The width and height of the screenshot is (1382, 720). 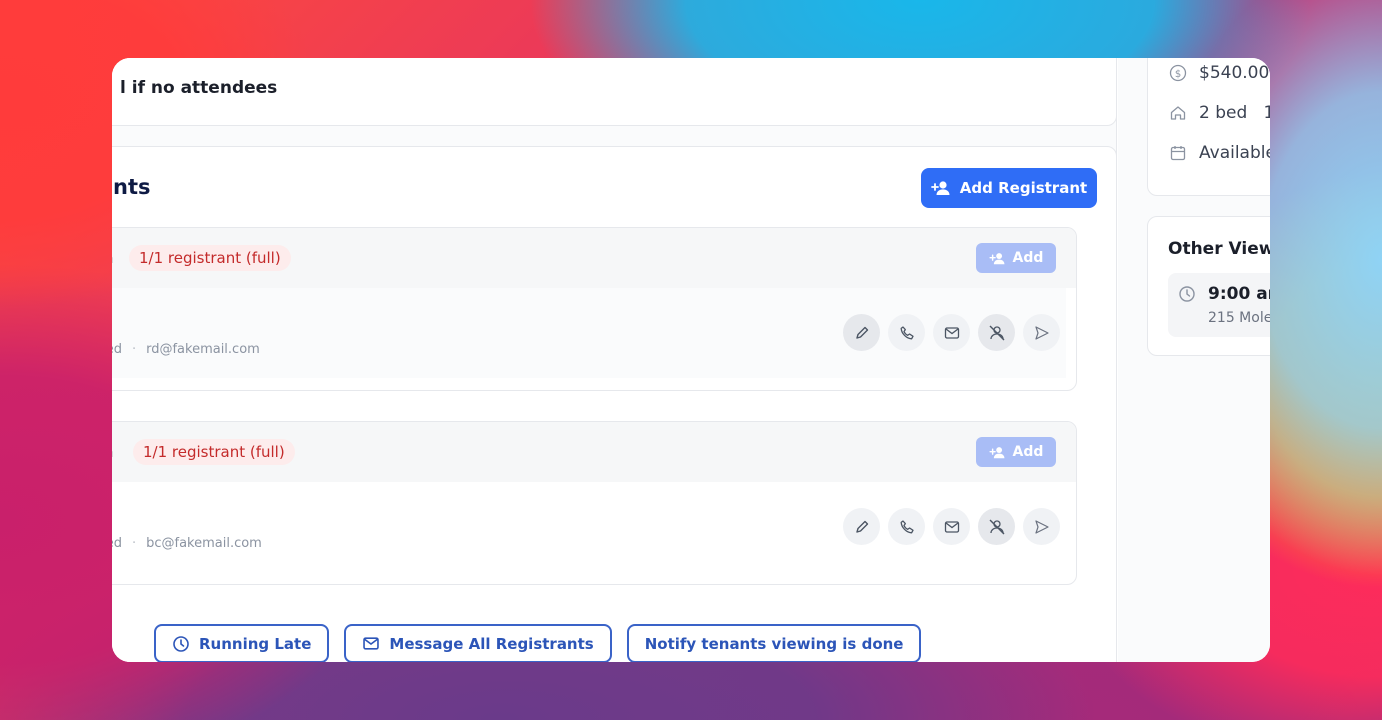 I want to click on message-all-label: Message All Registrants, so click(x=491, y=643).